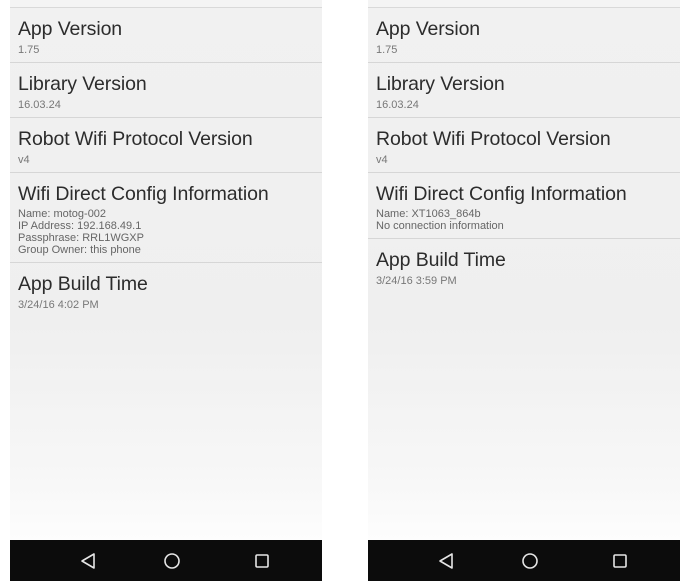  I want to click on row-value: 3/24/16 4:02 PM, so click(58, 305).